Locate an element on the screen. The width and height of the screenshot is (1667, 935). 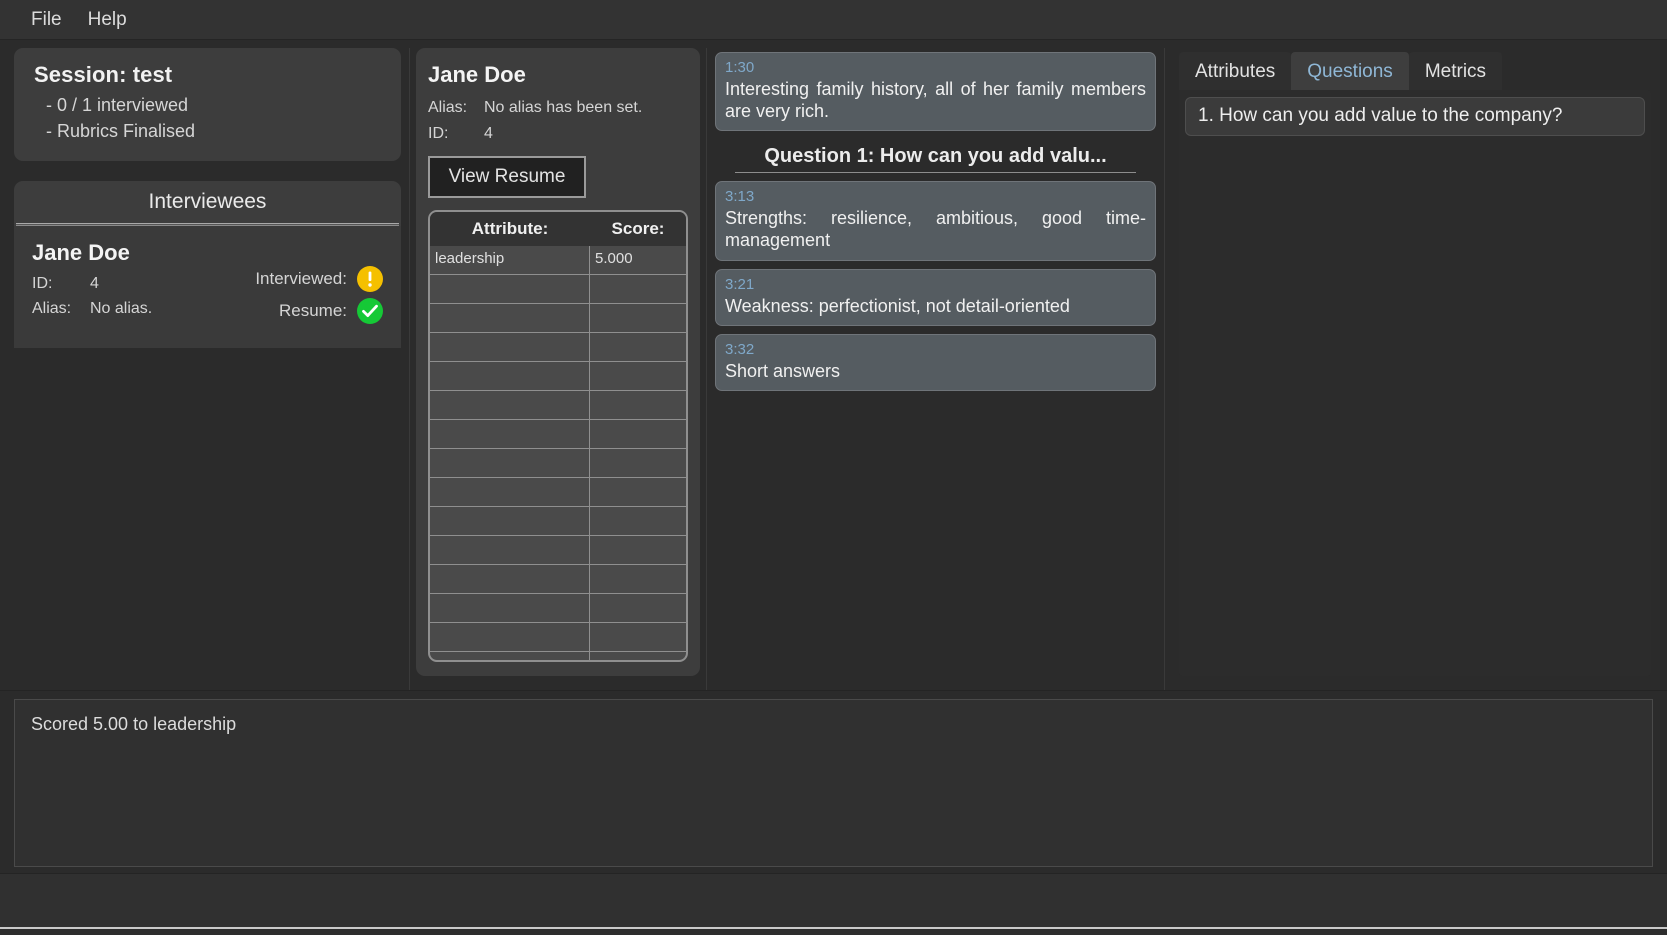
transcript-timestamp: 3:13 is located at coordinates (740, 197).